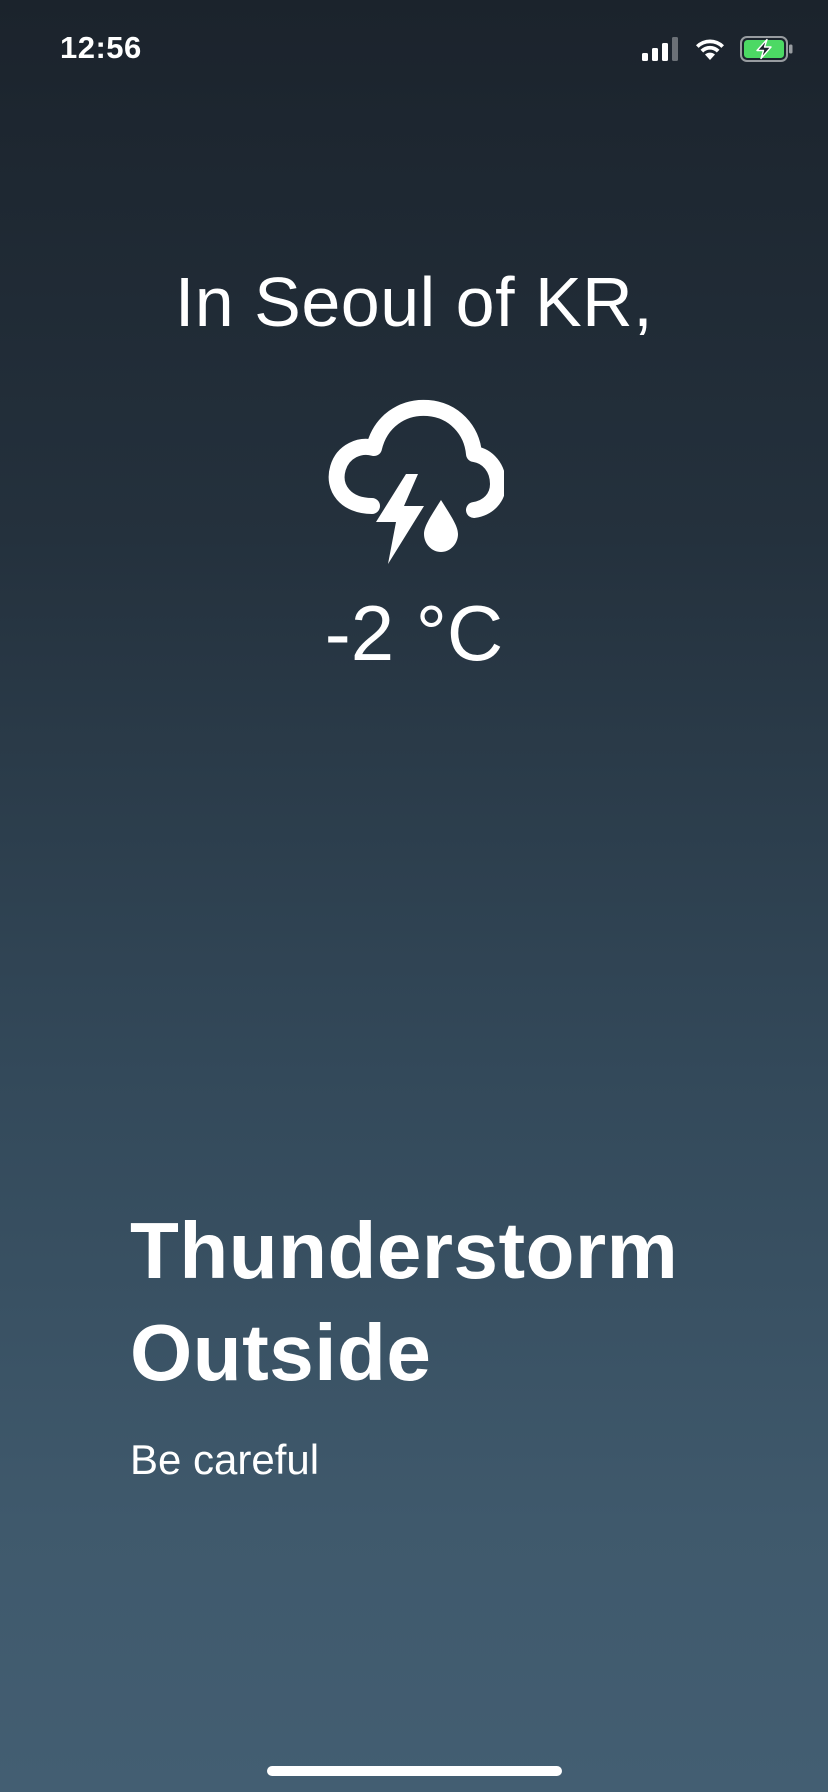  I want to click on home-indicator, so click(414, 1771).